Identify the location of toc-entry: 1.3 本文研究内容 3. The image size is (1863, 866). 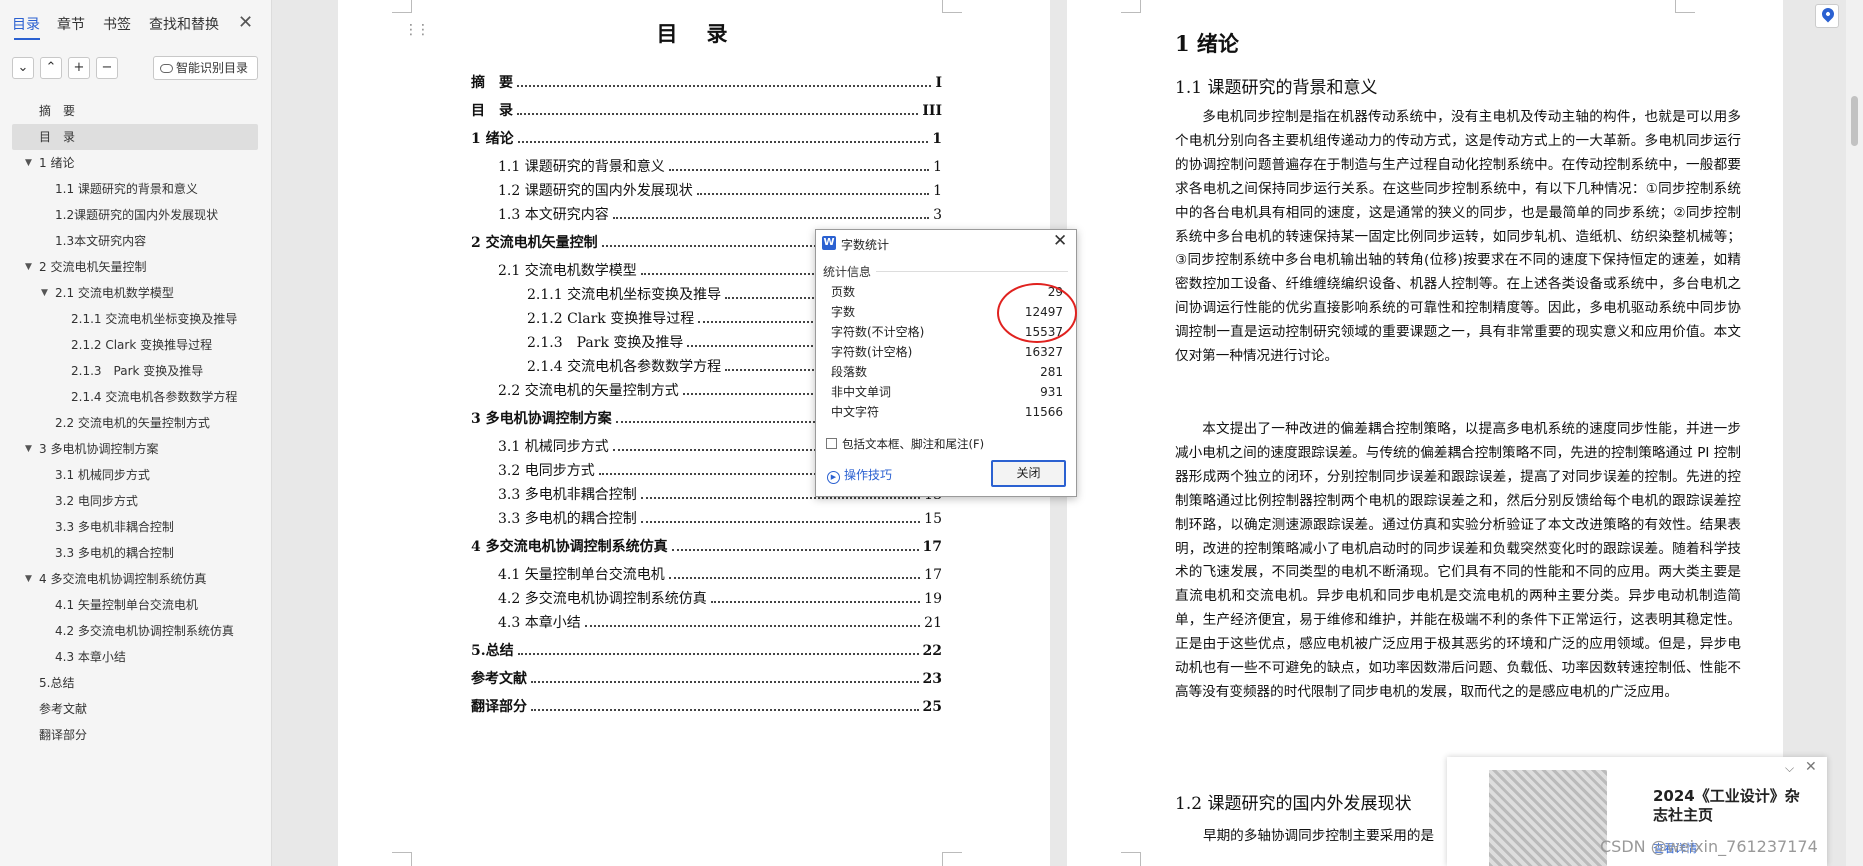
(720, 214).